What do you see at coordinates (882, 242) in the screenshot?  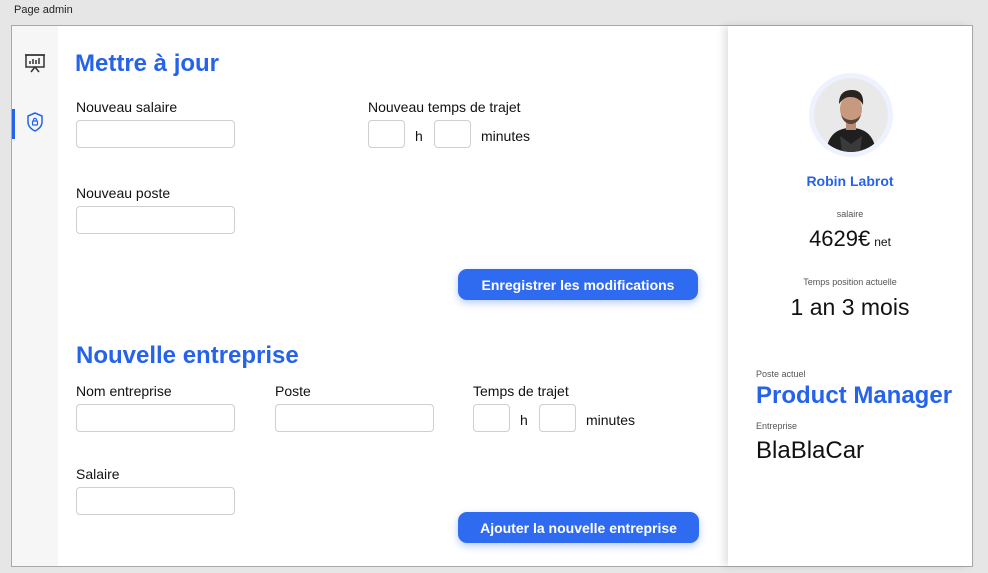 I see `salary-unit: net` at bounding box center [882, 242].